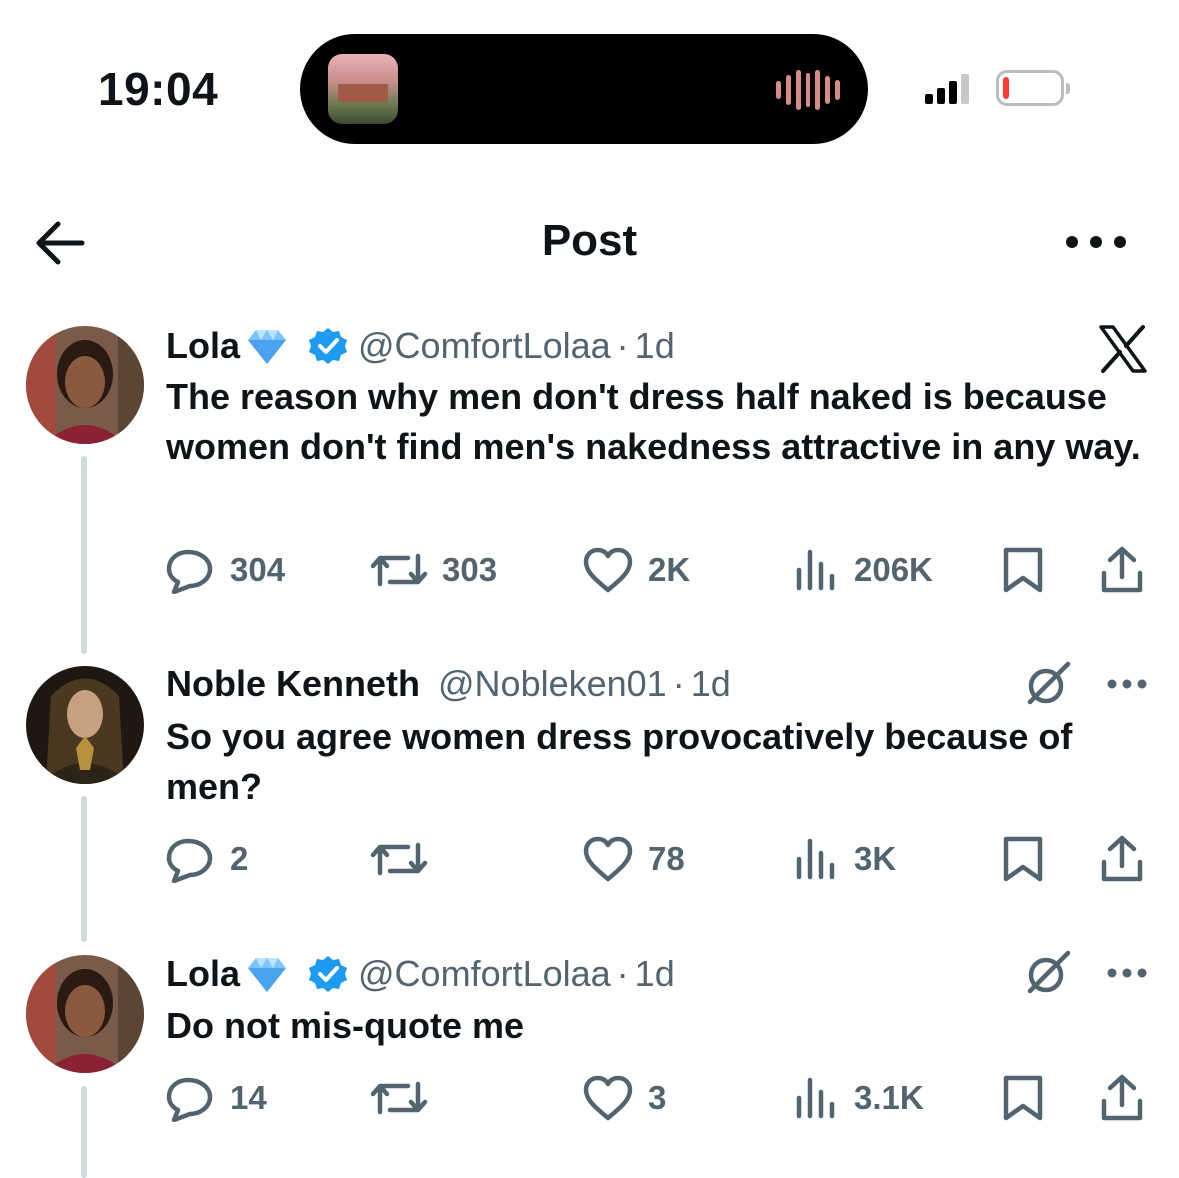 Image resolution: width=1179 pixels, height=1178 pixels. What do you see at coordinates (363, 89) in the screenshot?
I see `now-playing-thumbnail` at bounding box center [363, 89].